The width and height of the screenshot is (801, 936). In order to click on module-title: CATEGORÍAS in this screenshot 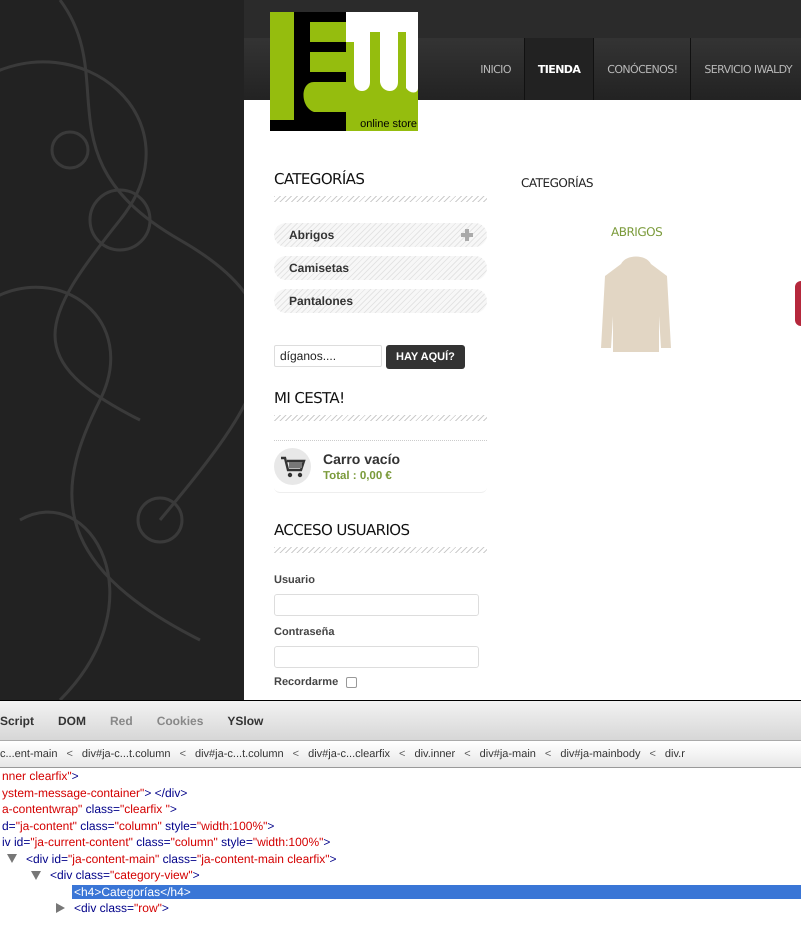, I will do `click(320, 179)`.